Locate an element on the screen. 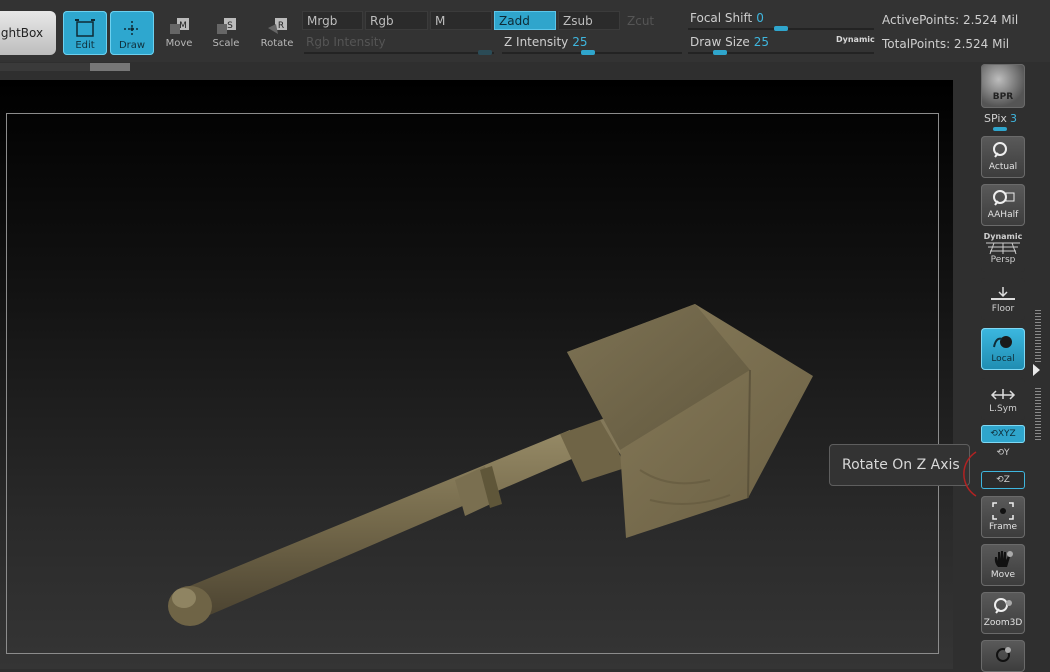  scrollbar-thumb is located at coordinates (110, 67).